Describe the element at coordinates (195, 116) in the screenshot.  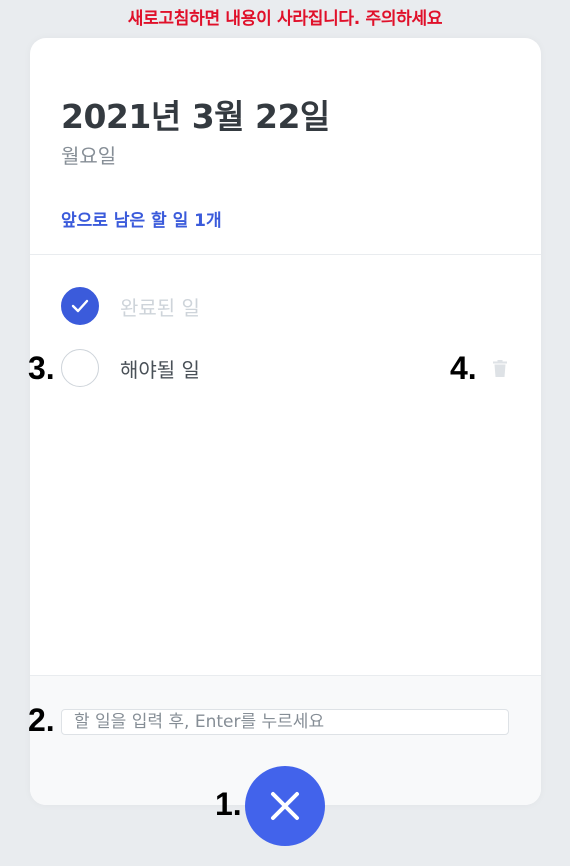
I see `date-title: 2021년 3월 22일` at that location.